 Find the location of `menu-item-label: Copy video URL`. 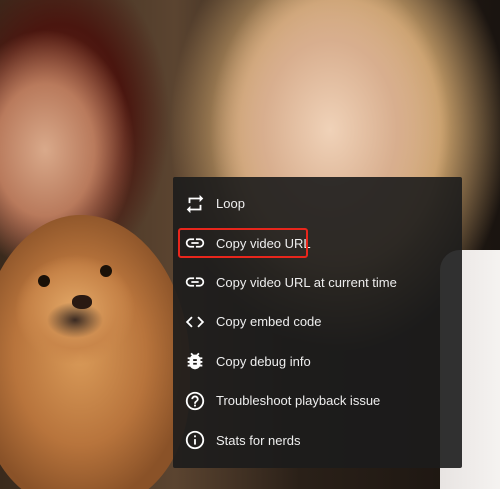

menu-item-label: Copy video URL is located at coordinates (263, 243).